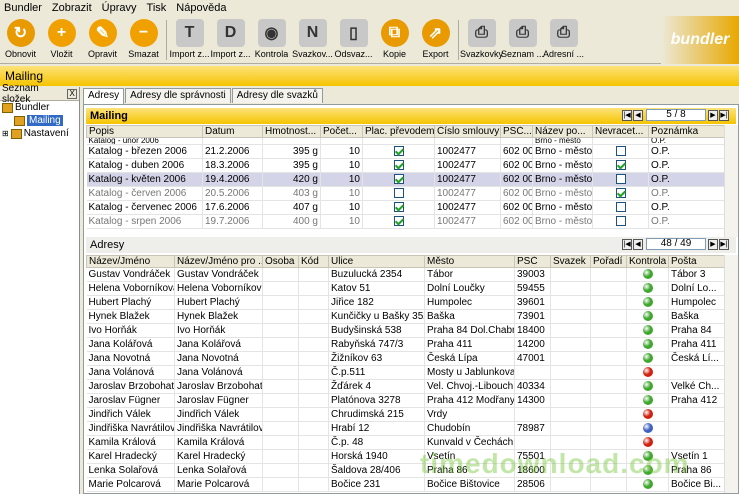 The width and height of the screenshot is (739, 494). I want to click on menu-item-0: Bundler, so click(24, 8).